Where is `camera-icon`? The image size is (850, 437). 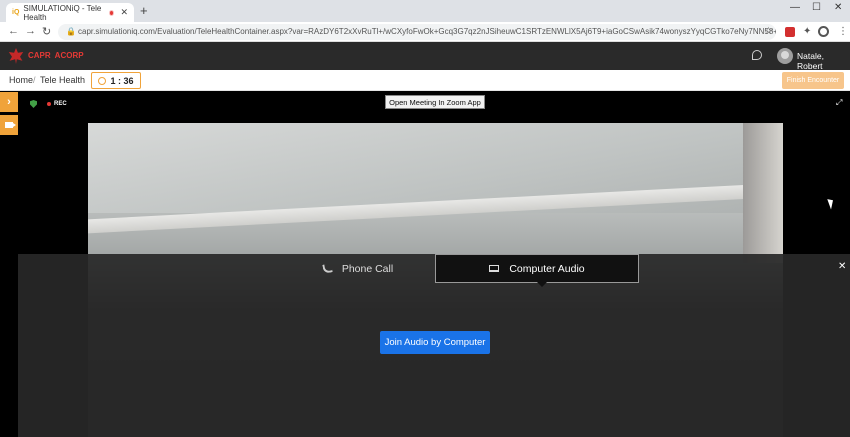 camera-icon is located at coordinates (10, 125).